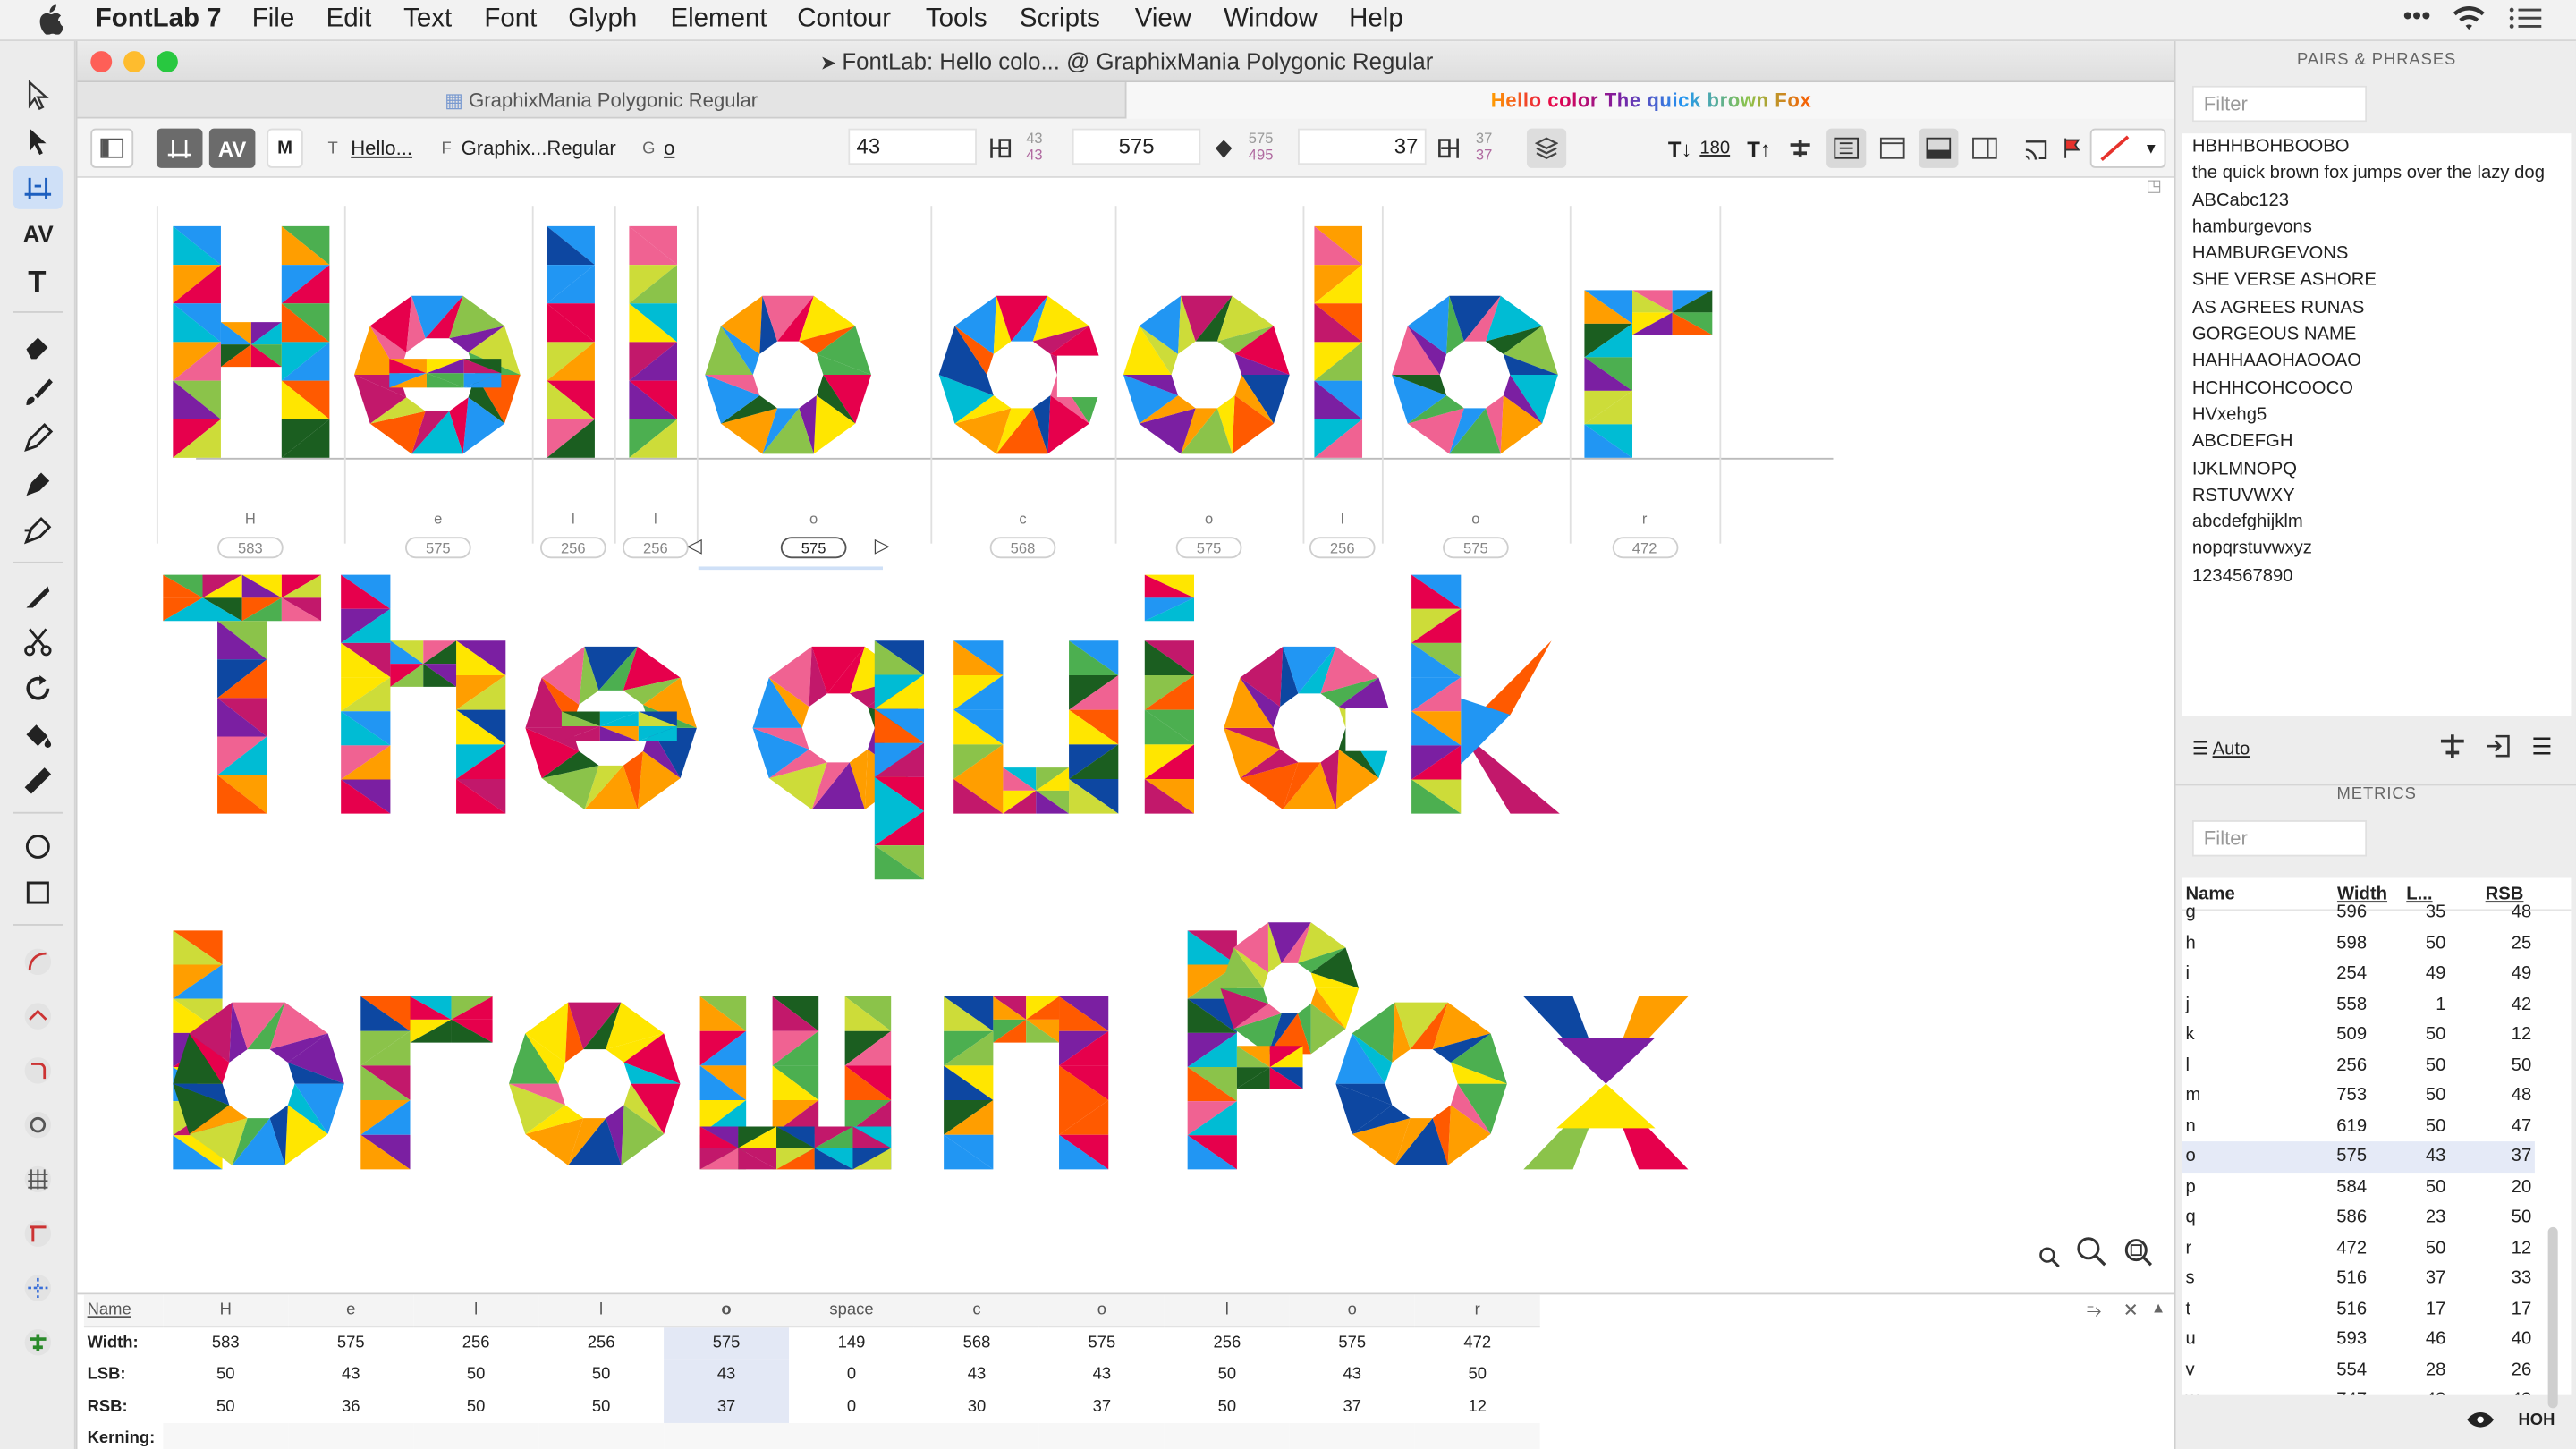 The width and height of the screenshot is (2576, 1449). What do you see at coordinates (2525, 22) in the screenshot?
I see `control-center-icon` at bounding box center [2525, 22].